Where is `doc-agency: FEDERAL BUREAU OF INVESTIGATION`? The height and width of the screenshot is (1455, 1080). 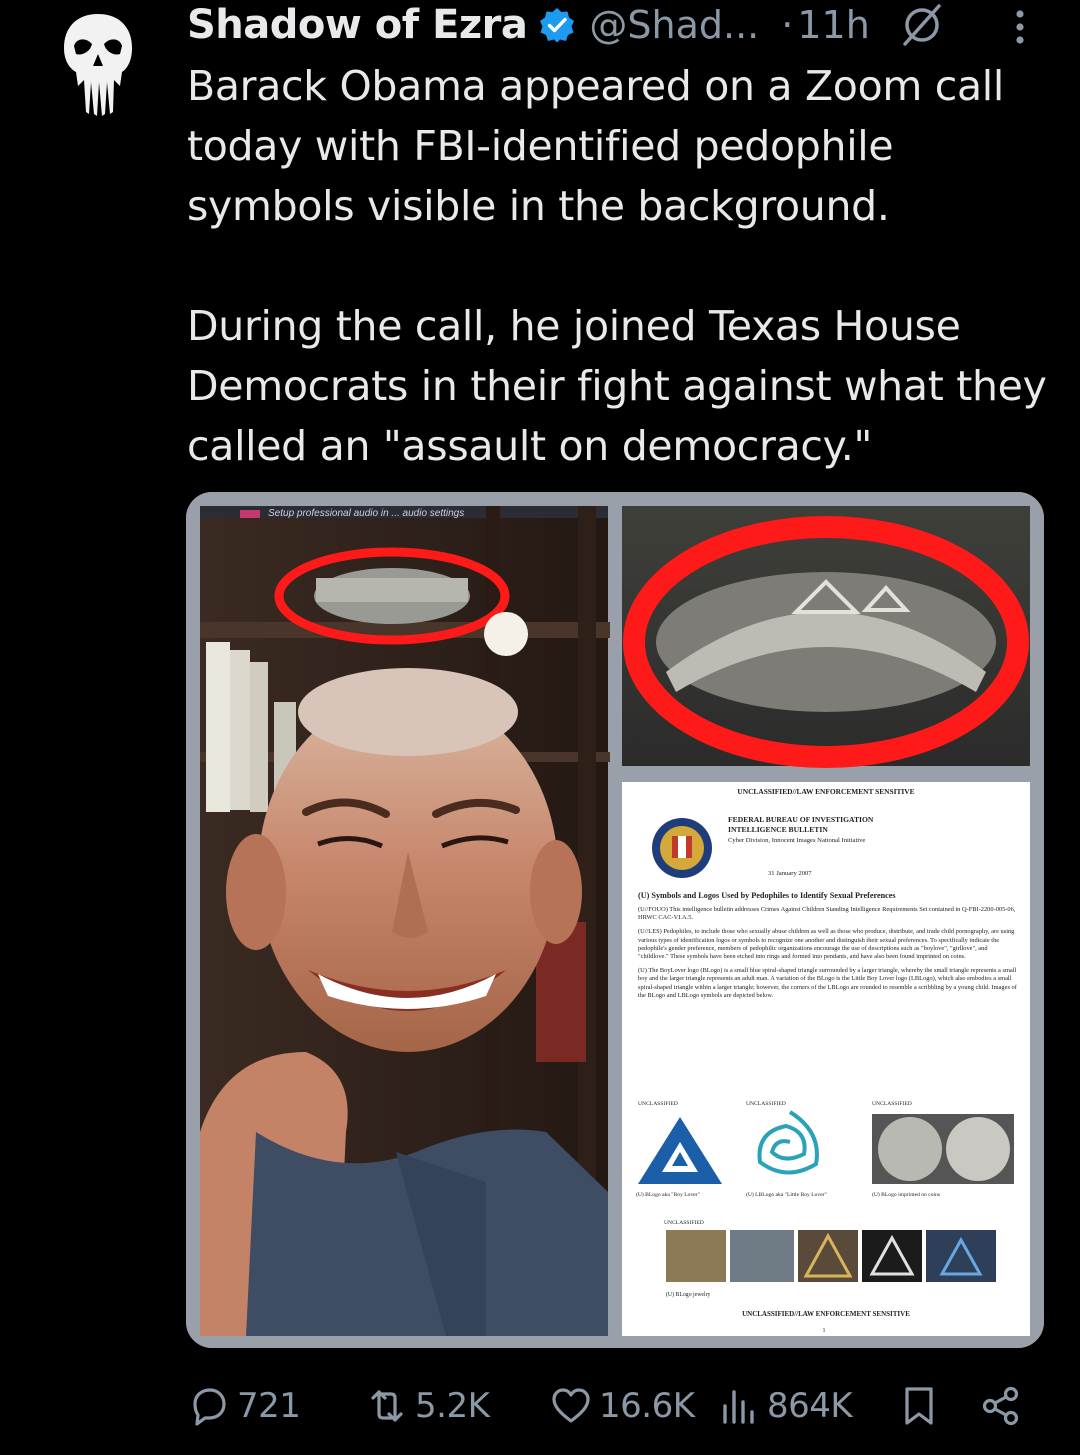
doc-agency: FEDERAL BUREAU OF INVESTIGATION is located at coordinates (801, 819).